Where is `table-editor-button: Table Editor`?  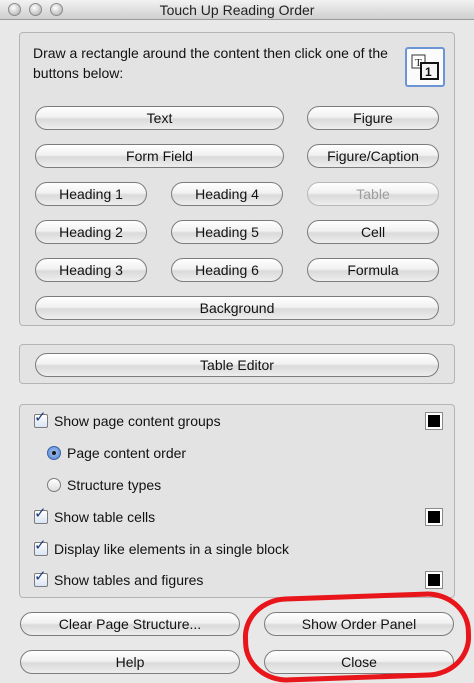
table-editor-button: Table Editor is located at coordinates (237, 365).